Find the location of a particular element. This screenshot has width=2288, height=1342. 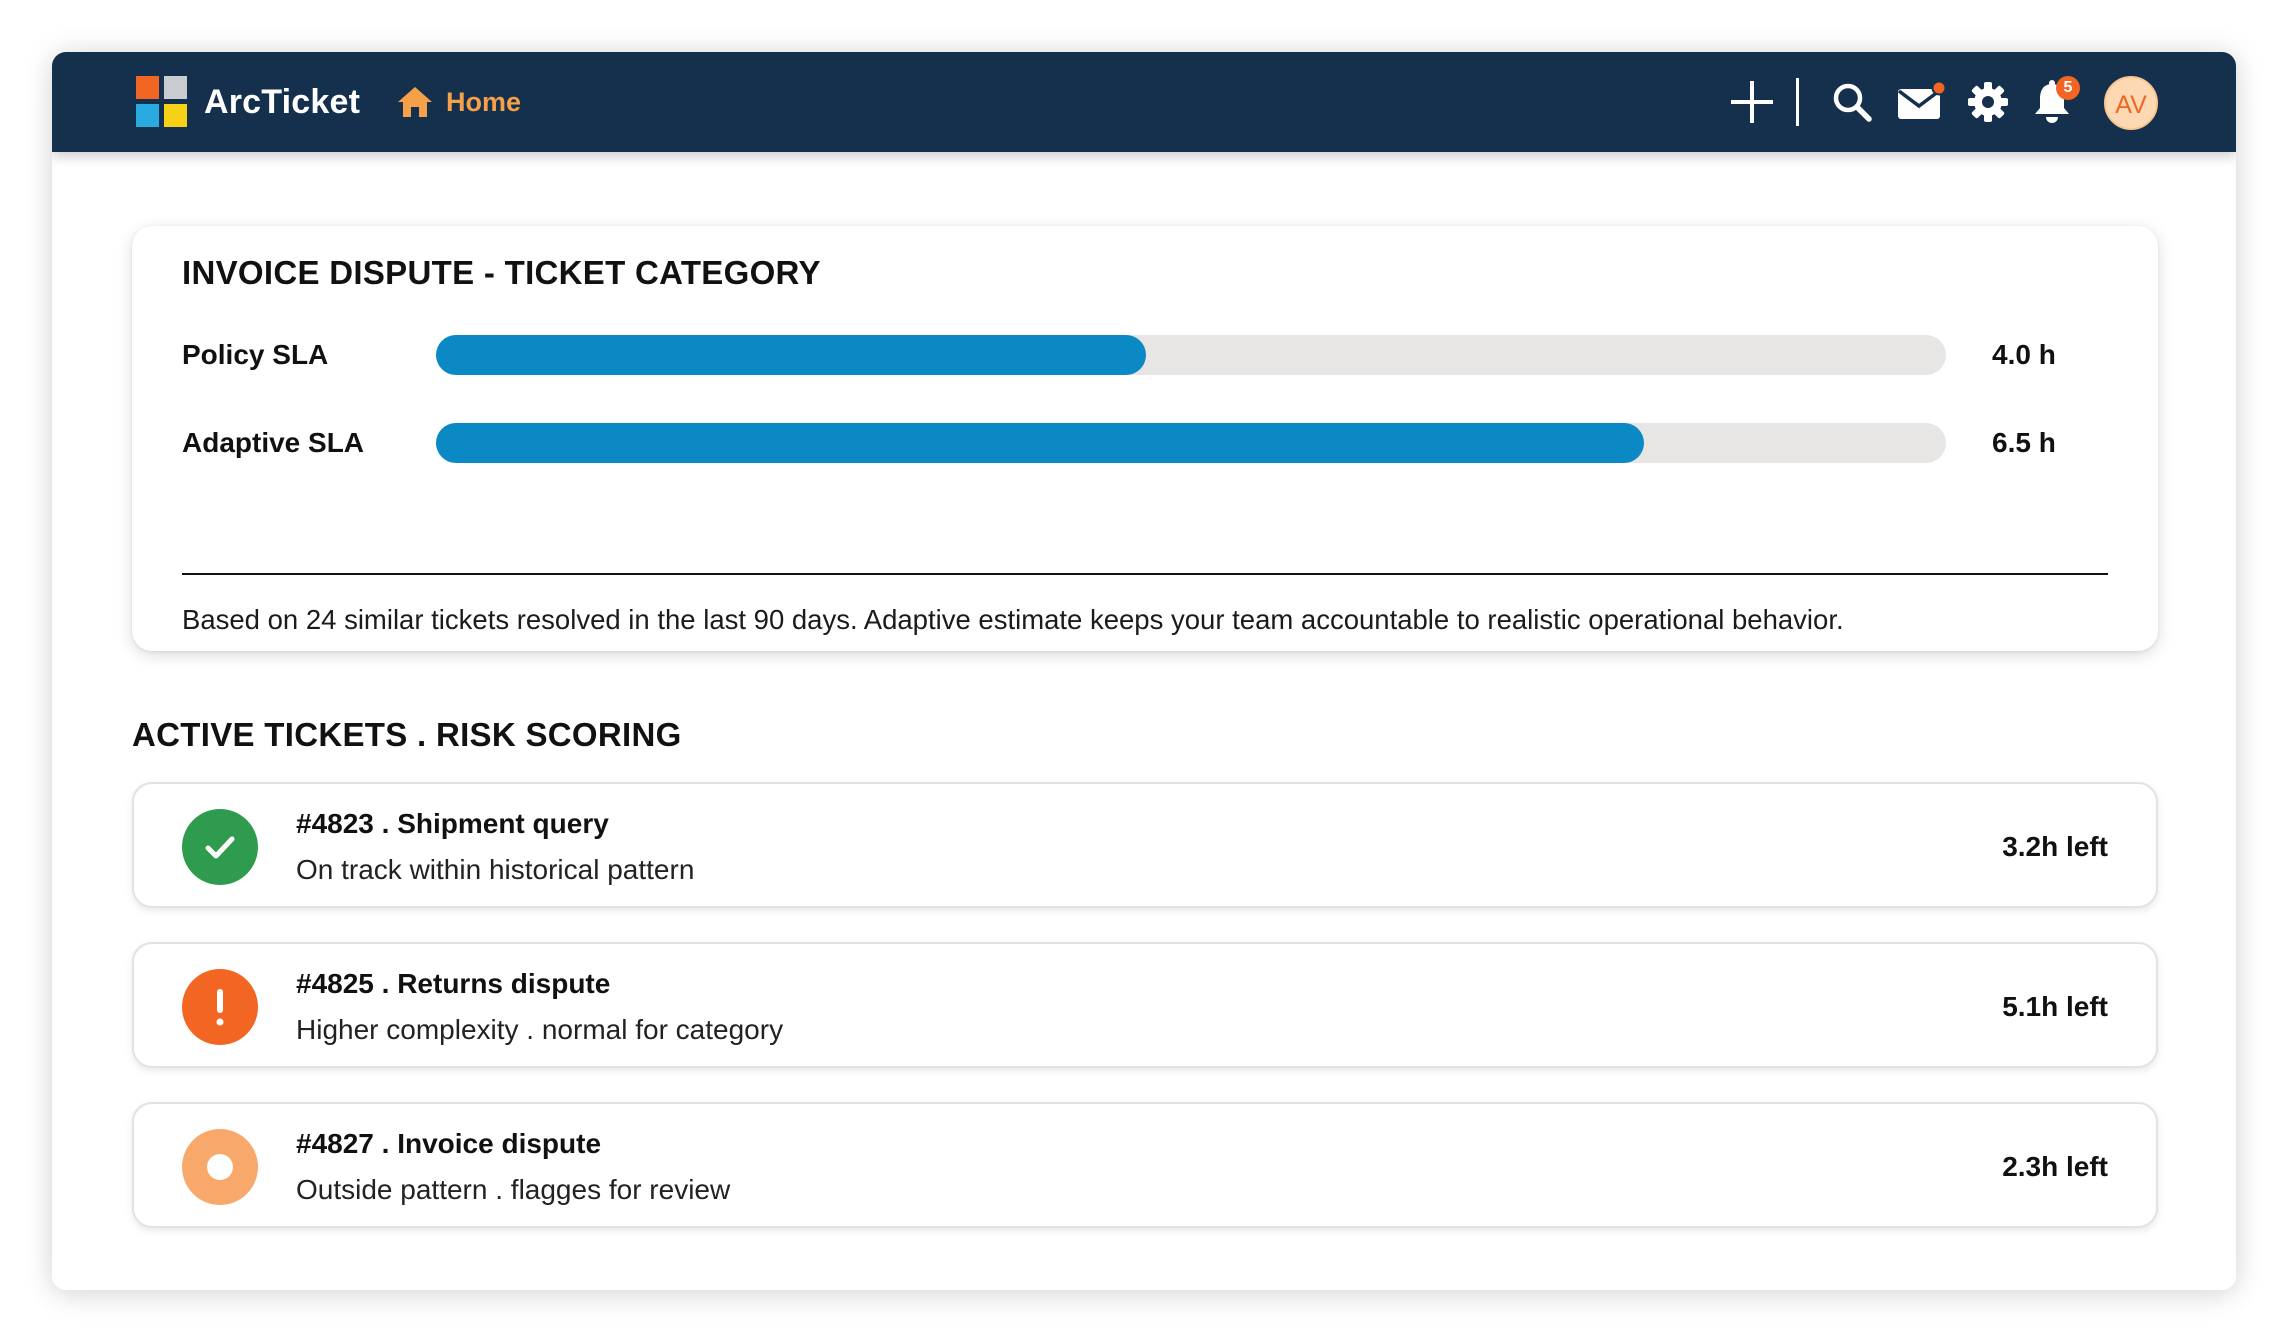

sla-row-adaptive: Adaptive SLA 6.5 h is located at coordinates (1147, 443).